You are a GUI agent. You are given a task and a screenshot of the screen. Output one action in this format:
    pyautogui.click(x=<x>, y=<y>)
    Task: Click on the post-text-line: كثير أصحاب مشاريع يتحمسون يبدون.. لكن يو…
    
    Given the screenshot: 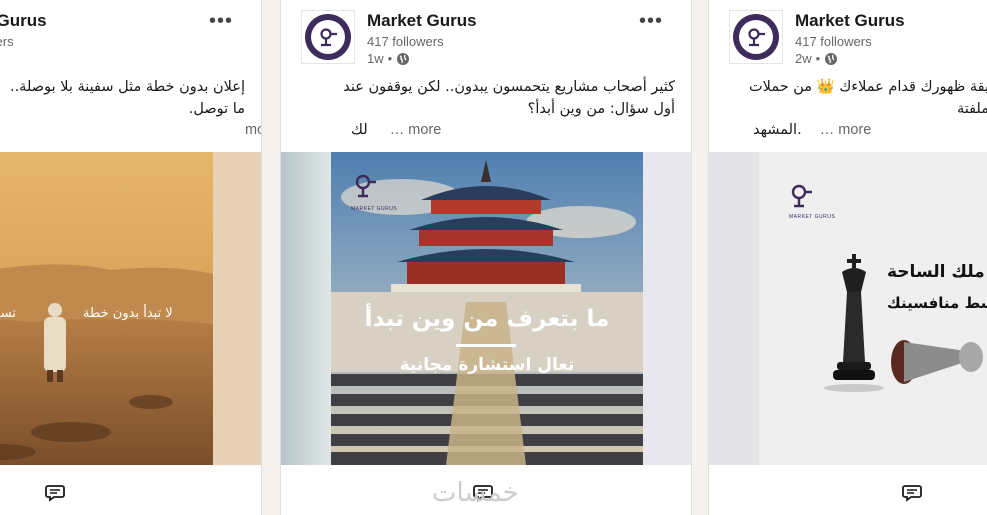 What is the action you would take?
    pyautogui.click(x=509, y=87)
    